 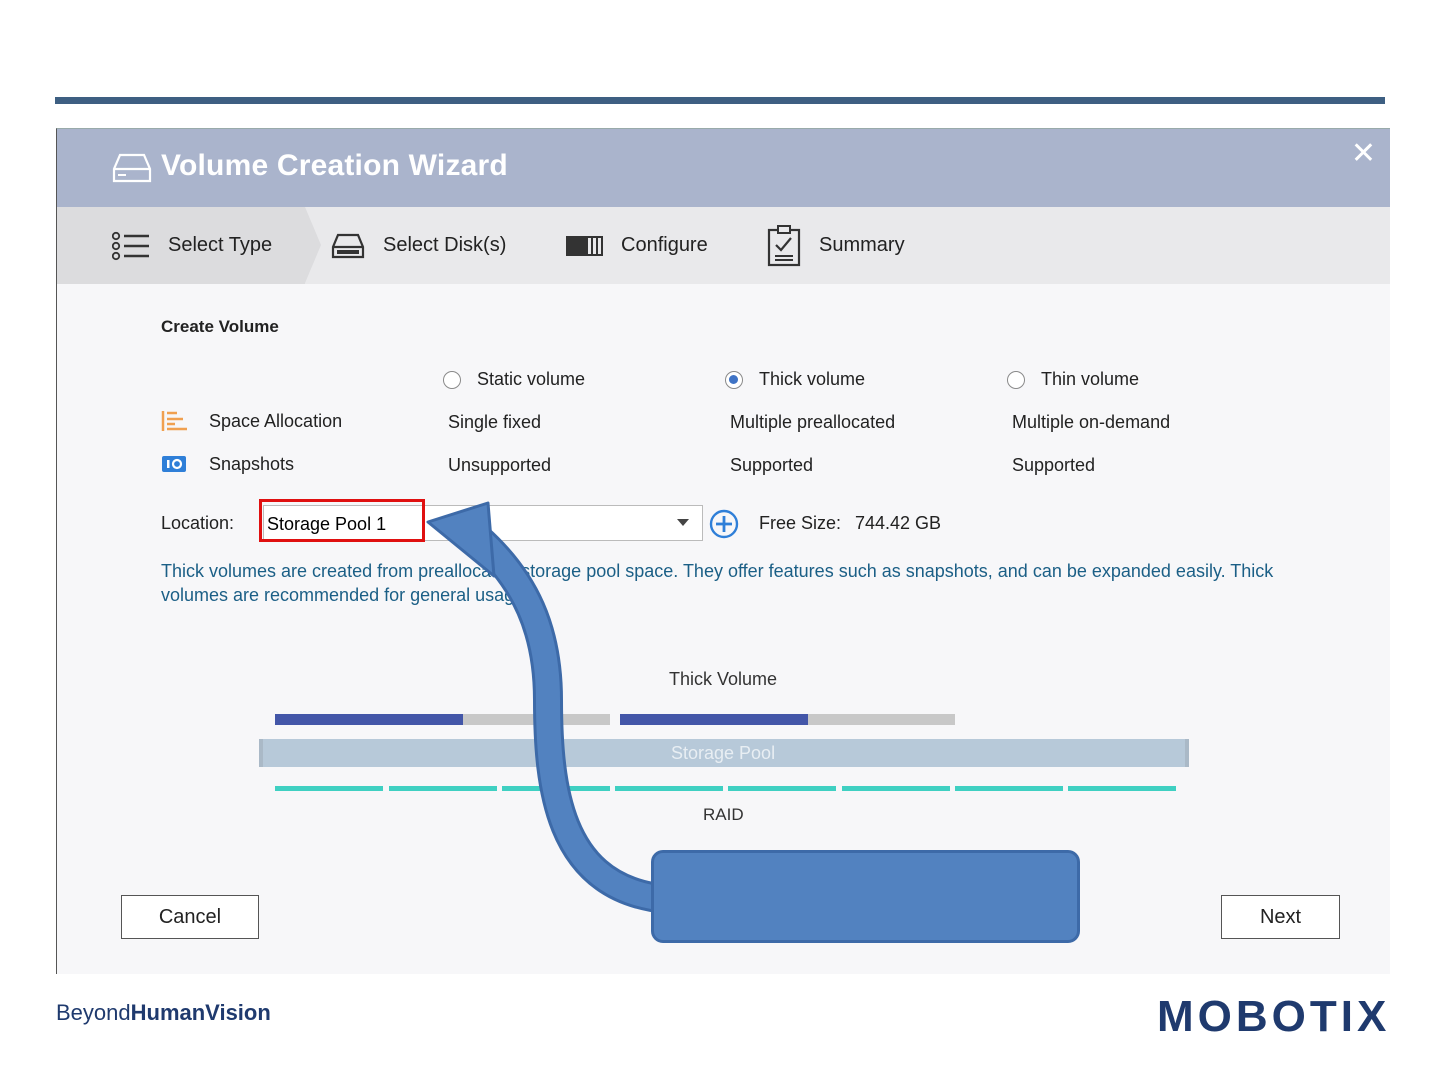 What do you see at coordinates (1090, 379) in the screenshot?
I see `option-label: Thin volume` at bounding box center [1090, 379].